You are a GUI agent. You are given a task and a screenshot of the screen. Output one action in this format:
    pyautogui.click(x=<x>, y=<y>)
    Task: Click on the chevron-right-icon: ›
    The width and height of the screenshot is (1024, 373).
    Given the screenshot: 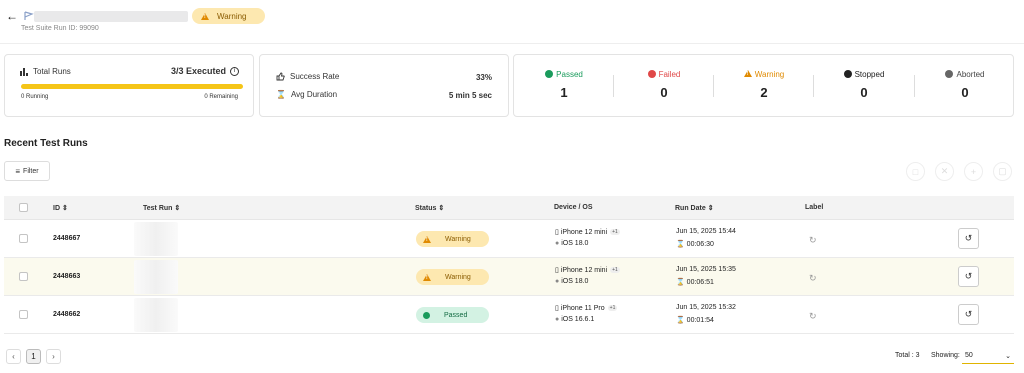 What is the action you would take?
    pyautogui.click(x=53, y=356)
    